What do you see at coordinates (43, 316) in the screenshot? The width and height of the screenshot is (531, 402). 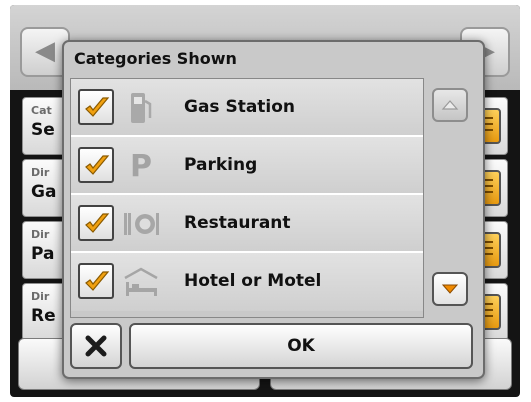 I see `list-item-value: Re` at bounding box center [43, 316].